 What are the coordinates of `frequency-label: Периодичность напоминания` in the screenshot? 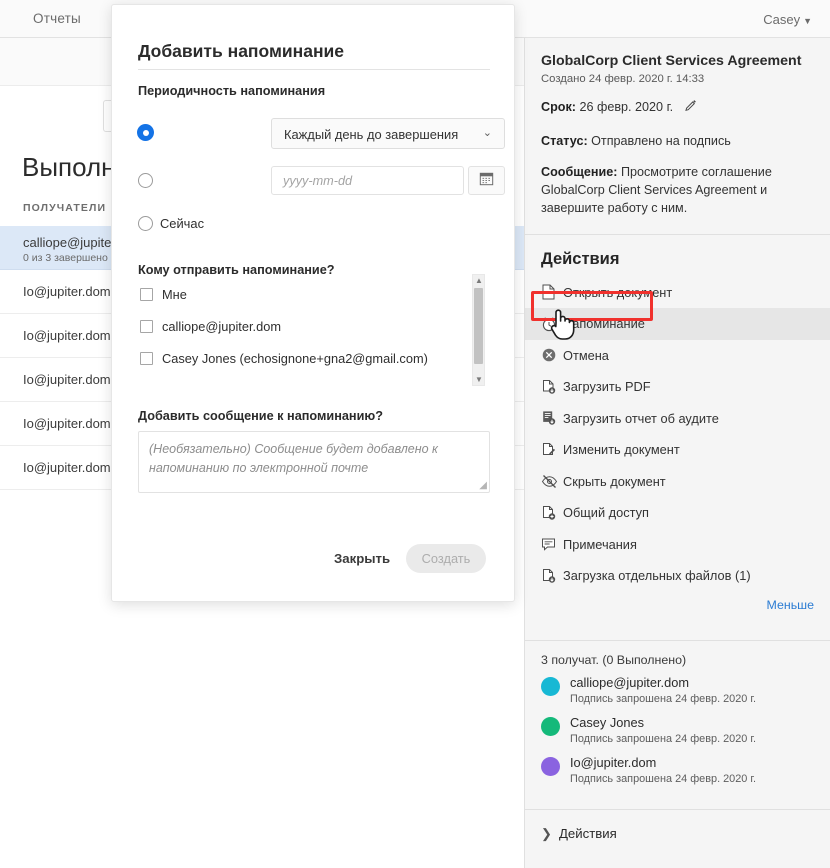 It's located at (232, 91).